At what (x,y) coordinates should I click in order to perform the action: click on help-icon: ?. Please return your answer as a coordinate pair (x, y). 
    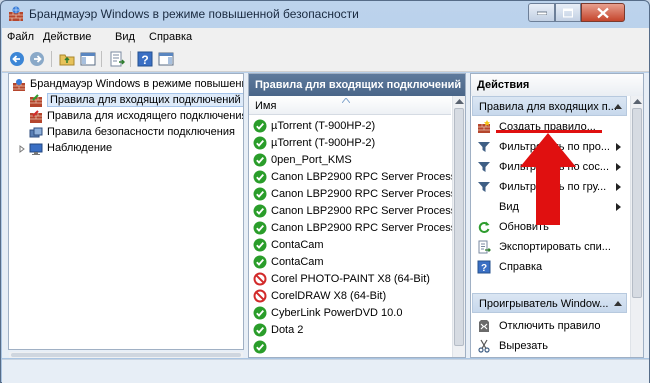
    Looking at the image, I should click on (145, 59).